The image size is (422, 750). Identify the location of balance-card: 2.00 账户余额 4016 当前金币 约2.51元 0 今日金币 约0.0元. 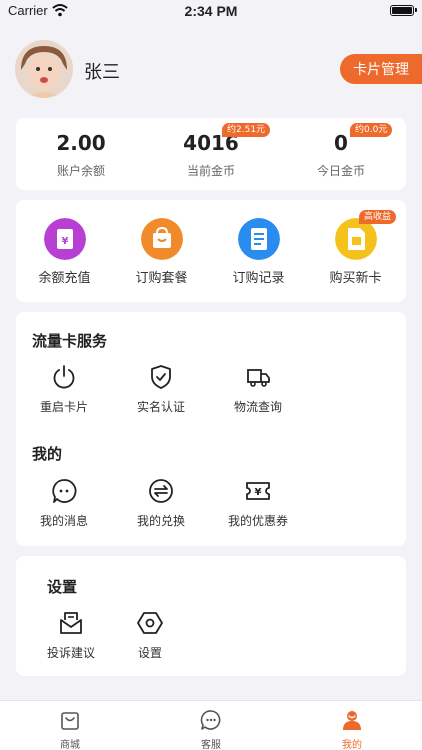
(211, 154).